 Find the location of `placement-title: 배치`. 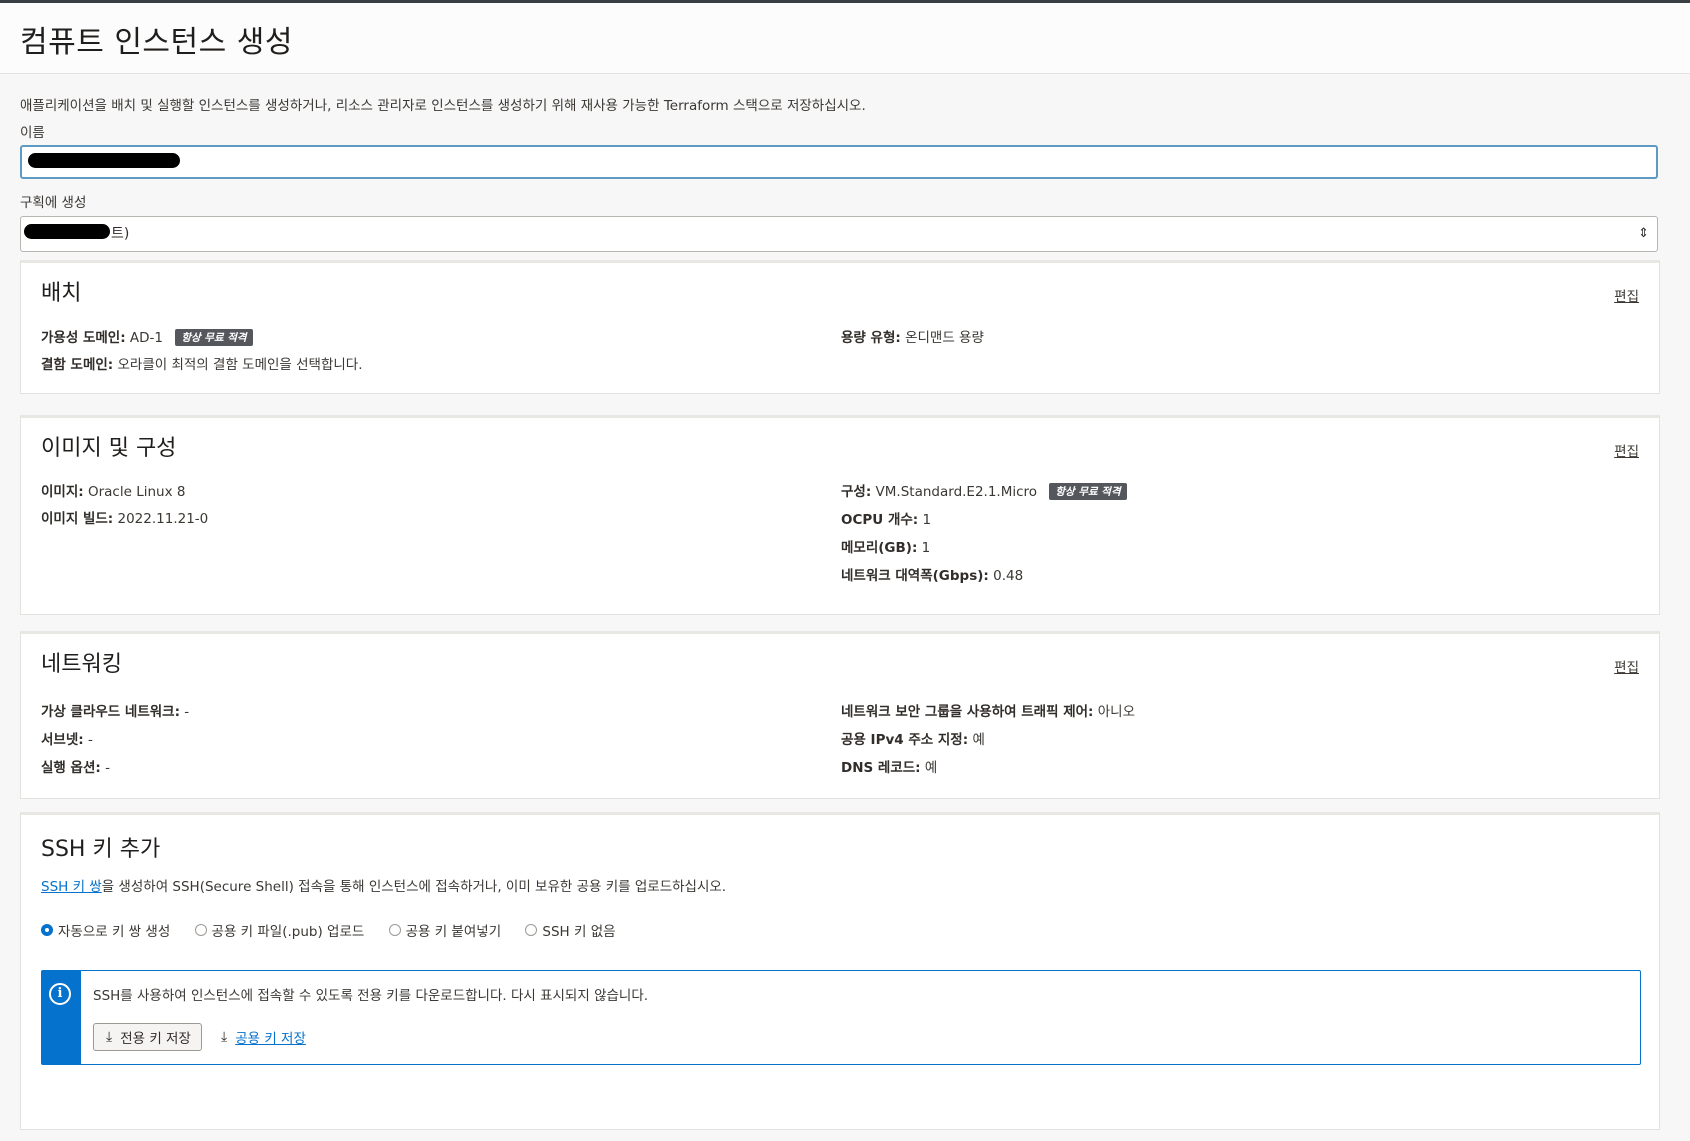

placement-title: 배치 is located at coordinates (61, 293).